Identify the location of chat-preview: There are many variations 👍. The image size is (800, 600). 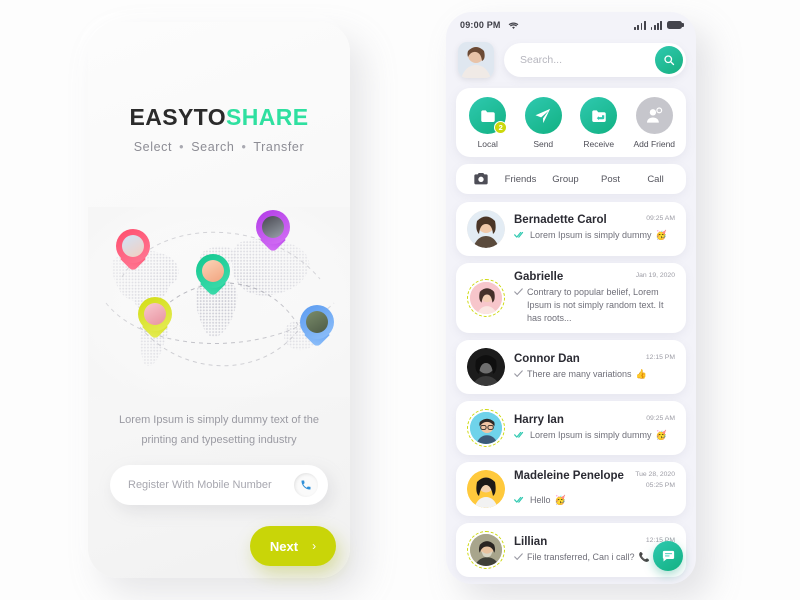
(594, 375).